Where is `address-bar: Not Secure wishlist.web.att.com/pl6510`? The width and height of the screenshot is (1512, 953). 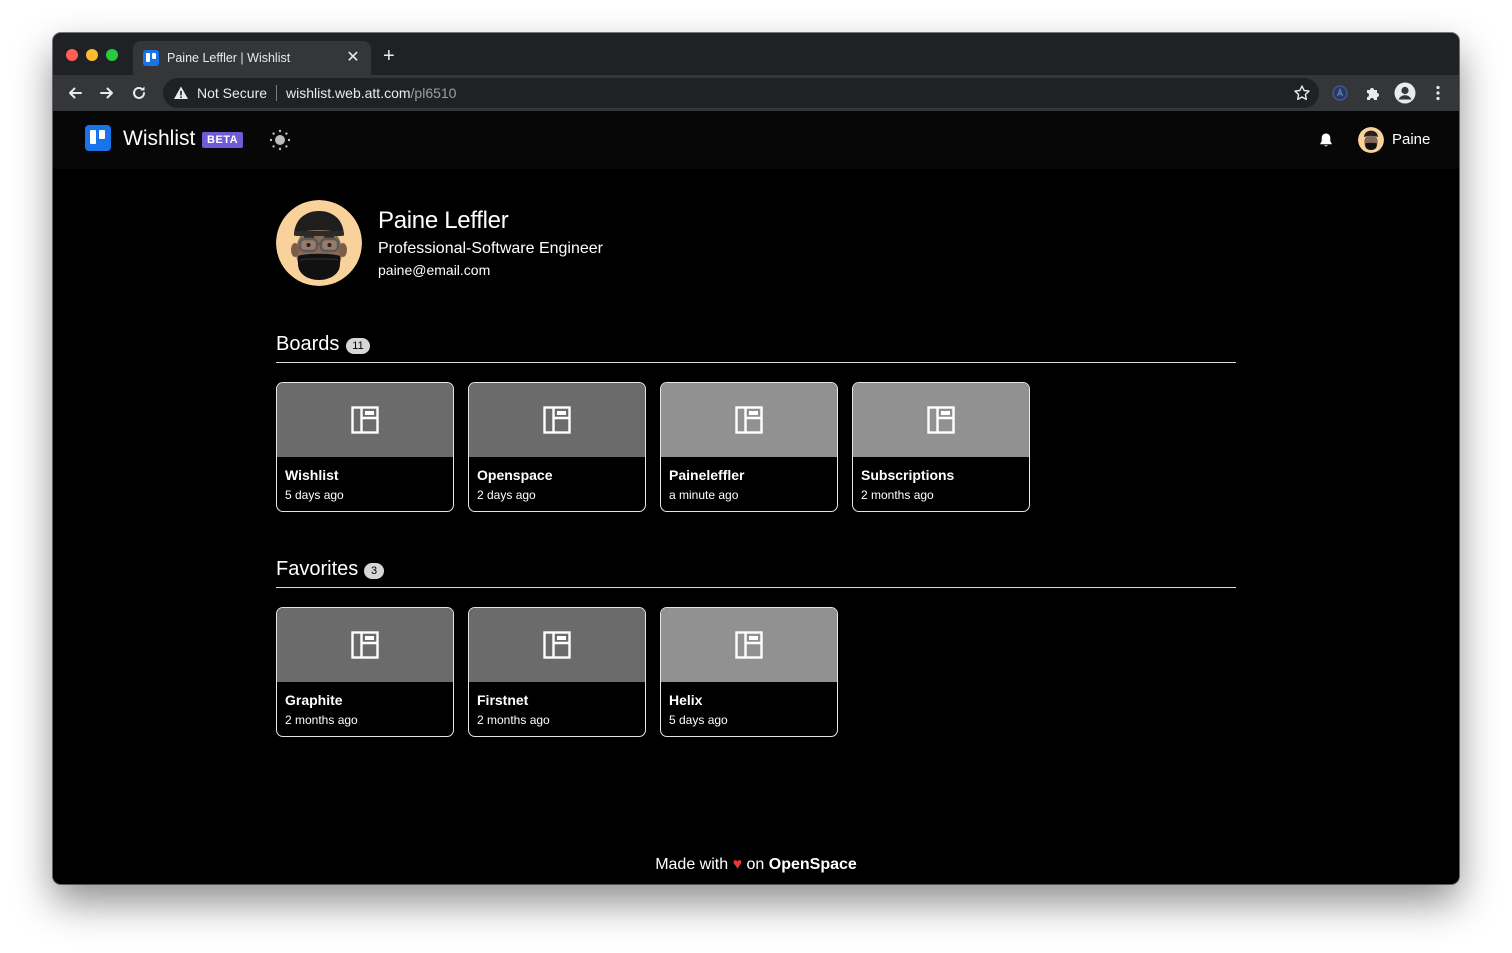
address-bar: Not Secure wishlist.web.att.com/pl6510 is located at coordinates (741, 93).